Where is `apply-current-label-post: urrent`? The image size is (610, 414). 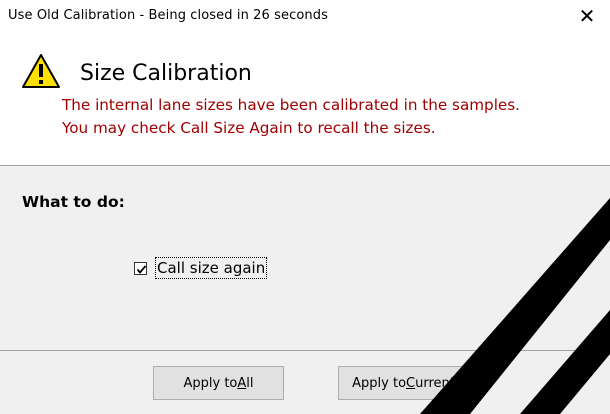
apply-current-label-post: urrent is located at coordinates (435, 383).